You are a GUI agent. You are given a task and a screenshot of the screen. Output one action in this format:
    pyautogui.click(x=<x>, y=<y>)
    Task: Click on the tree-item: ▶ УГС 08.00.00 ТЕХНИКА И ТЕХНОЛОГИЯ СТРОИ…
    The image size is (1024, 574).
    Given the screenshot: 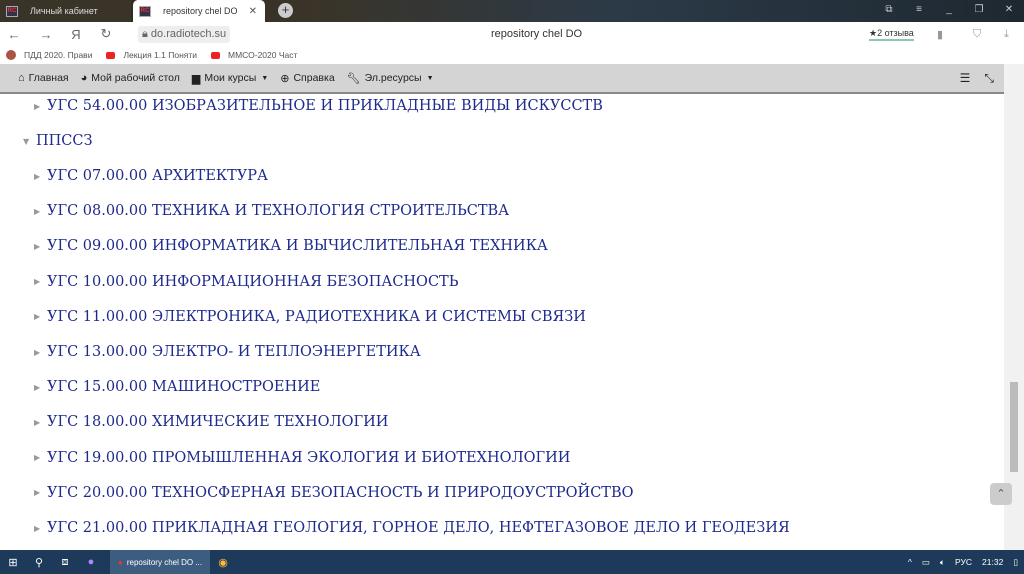 What is the action you would take?
    pyautogui.click(x=271, y=211)
    